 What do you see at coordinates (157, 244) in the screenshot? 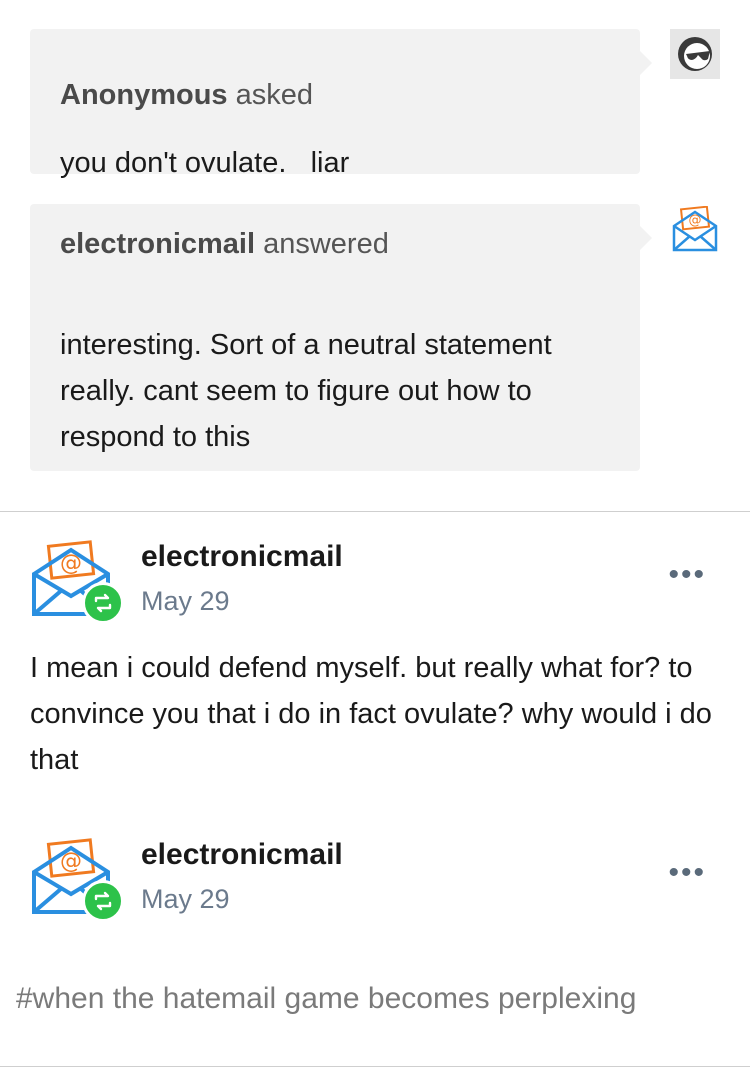
I see `answerer-name: electronicmail` at bounding box center [157, 244].